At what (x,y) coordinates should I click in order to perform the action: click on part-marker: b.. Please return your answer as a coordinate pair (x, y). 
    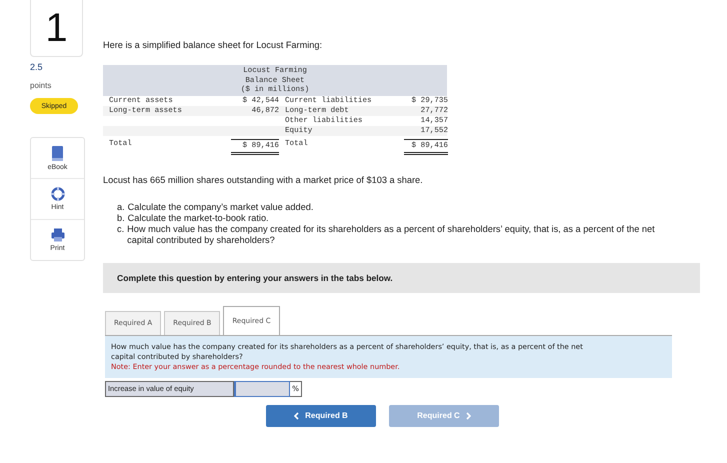
    Looking at the image, I should click on (121, 218).